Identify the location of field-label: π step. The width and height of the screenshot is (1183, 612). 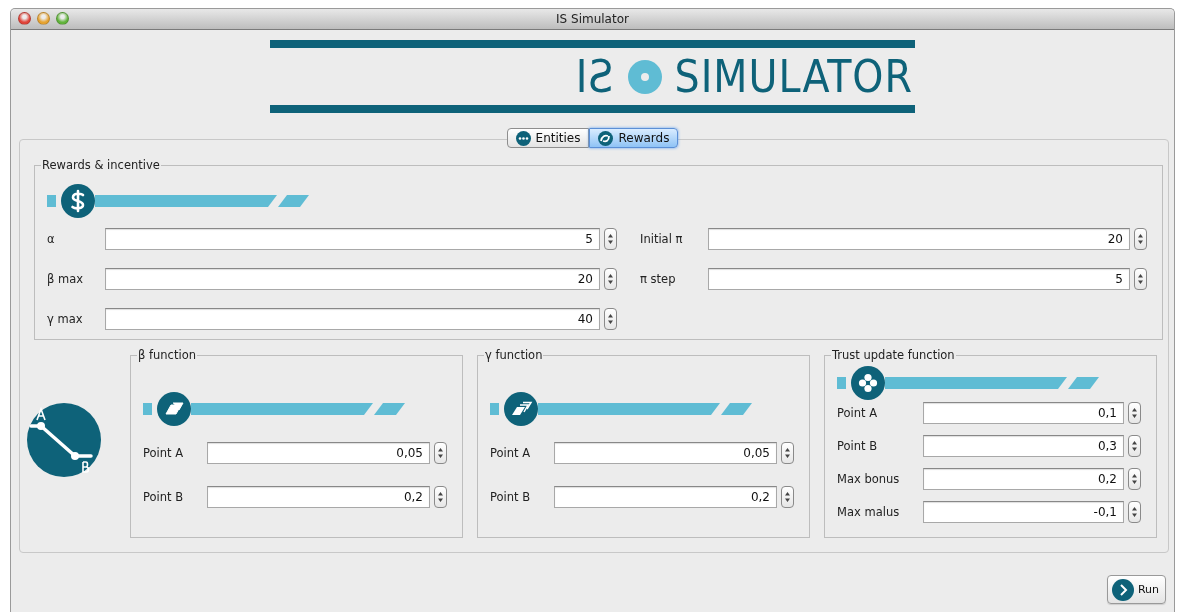
(658, 279).